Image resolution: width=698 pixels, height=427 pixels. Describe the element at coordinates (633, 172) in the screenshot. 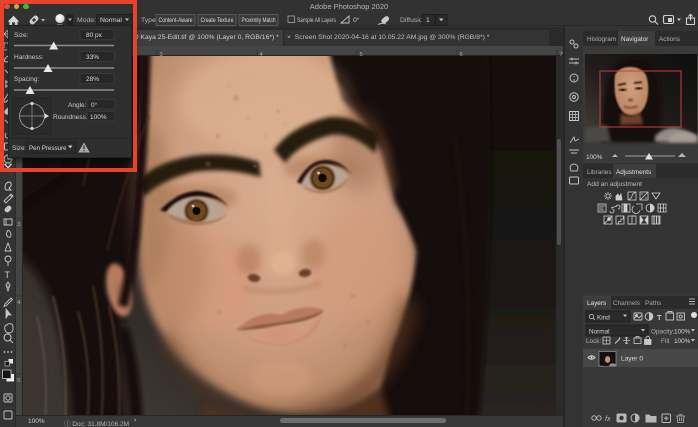

I see `svg-text: Adjustments` at that location.